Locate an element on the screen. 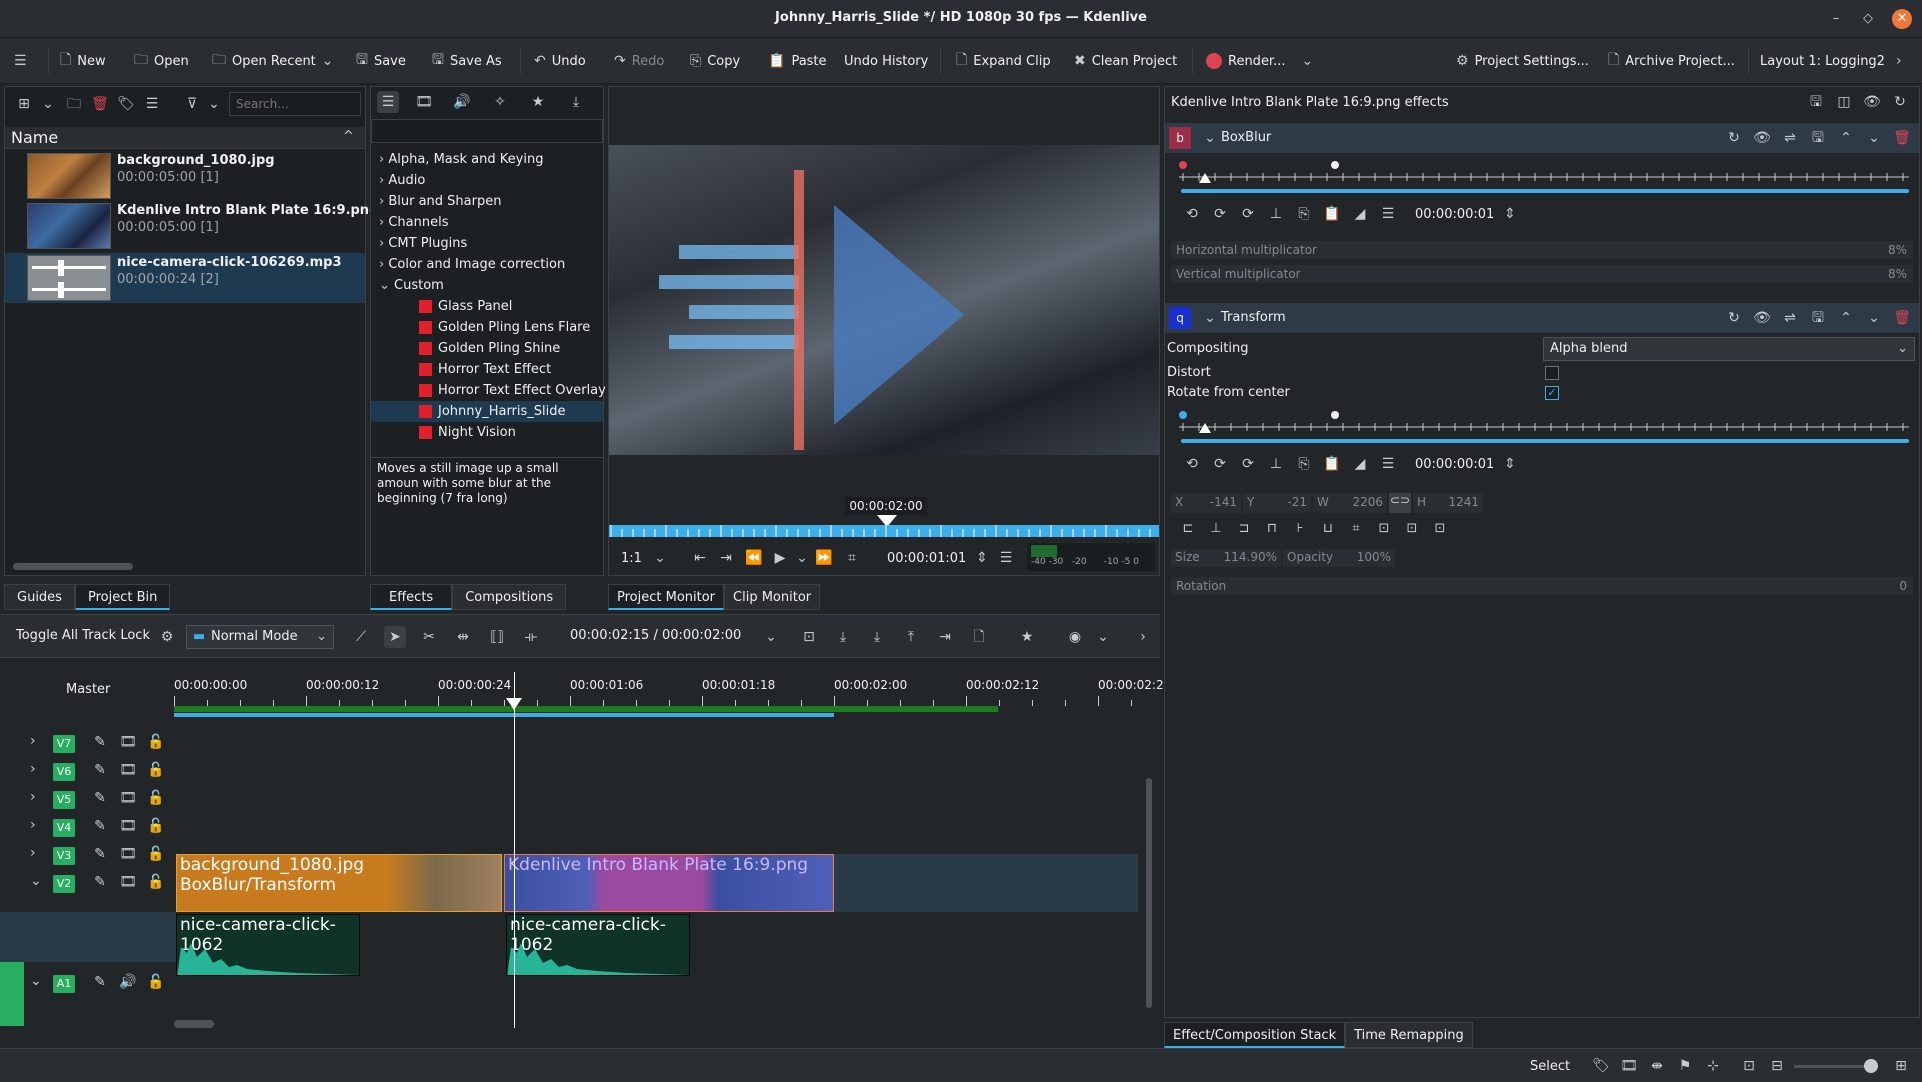  filter-icon: ⊽ is located at coordinates (192, 104).